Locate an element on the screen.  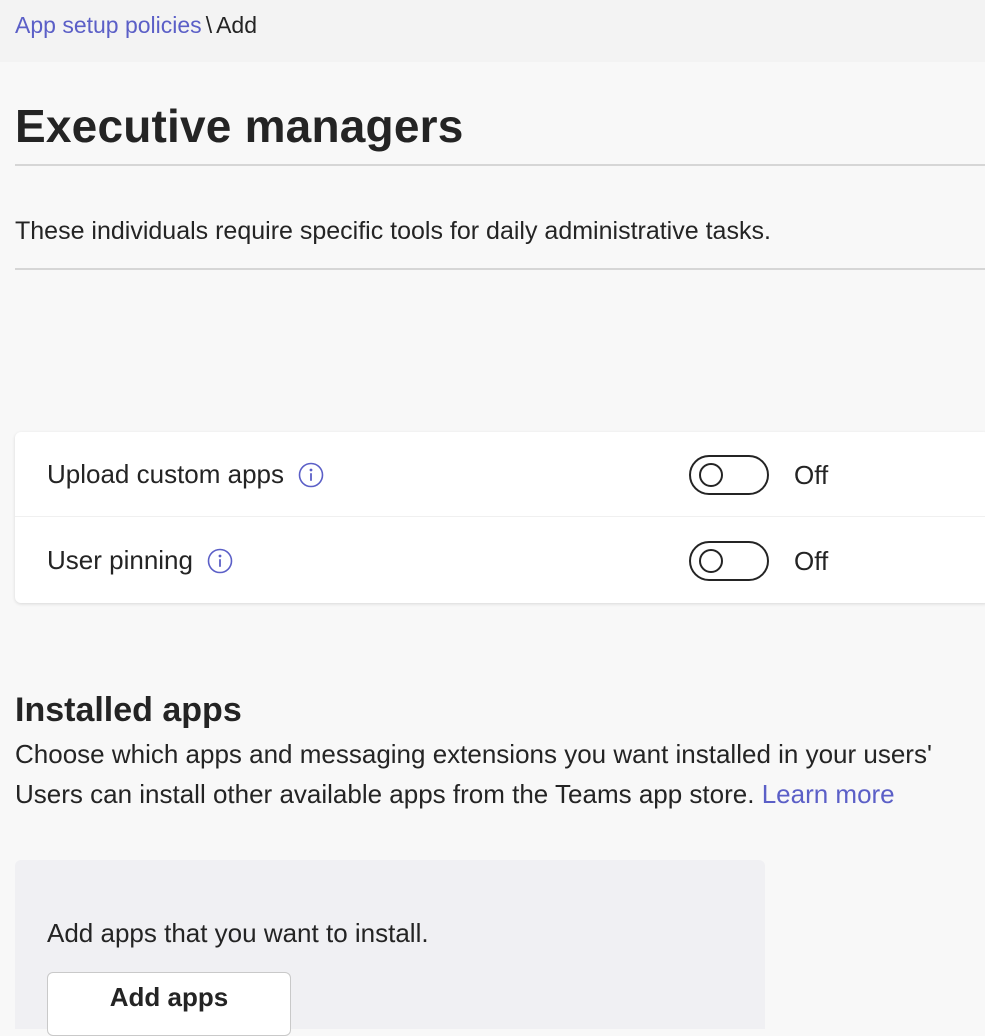
setting-label-container: User pinning is located at coordinates (140, 560).